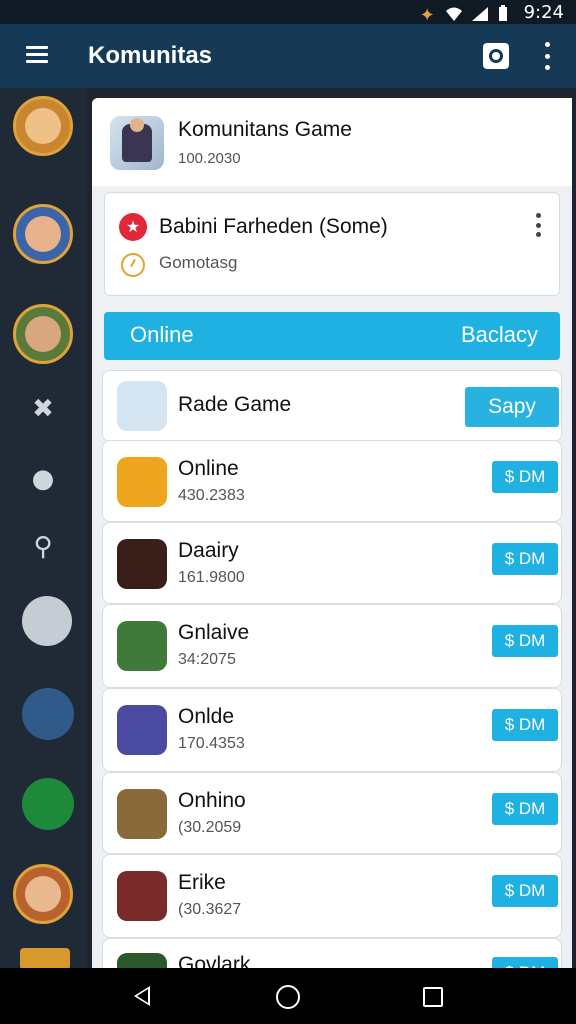 The width and height of the screenshot is (576, 1024). What do you see at coordinates (43, 479) in the screenshot?
I see `ghost-icon: ●` at bounding box center [43, 479].